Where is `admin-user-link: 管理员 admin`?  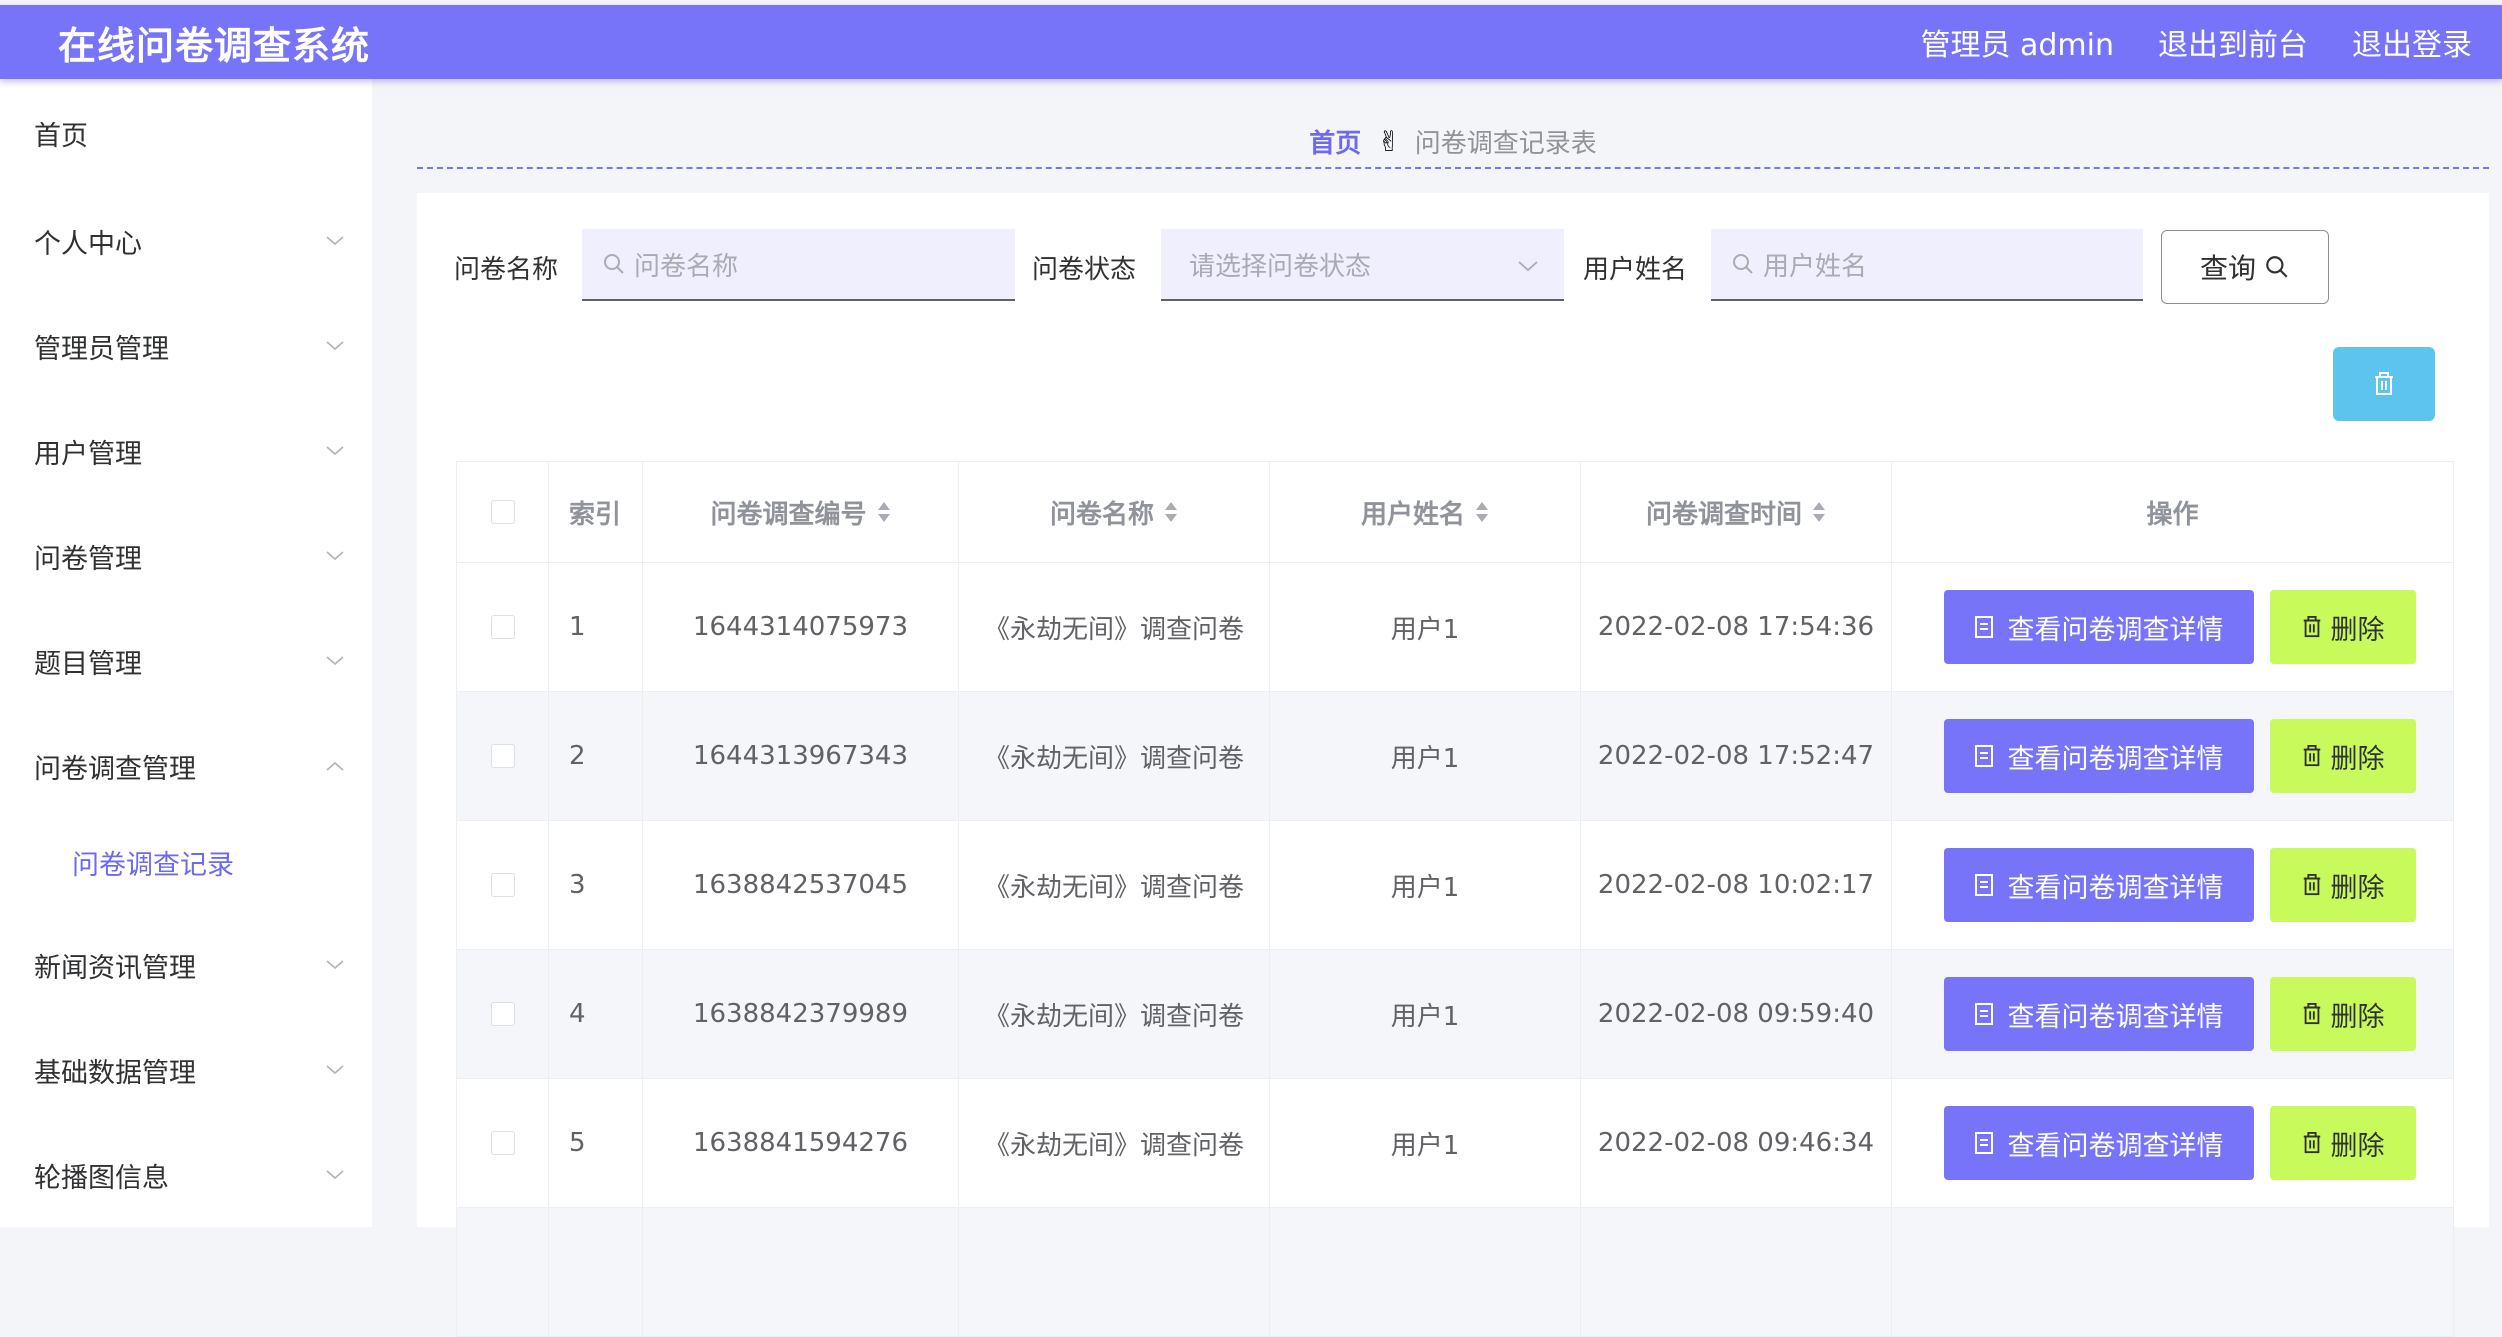
admin-user-link: 管理员 admin is located at coordinates (2017, 42).